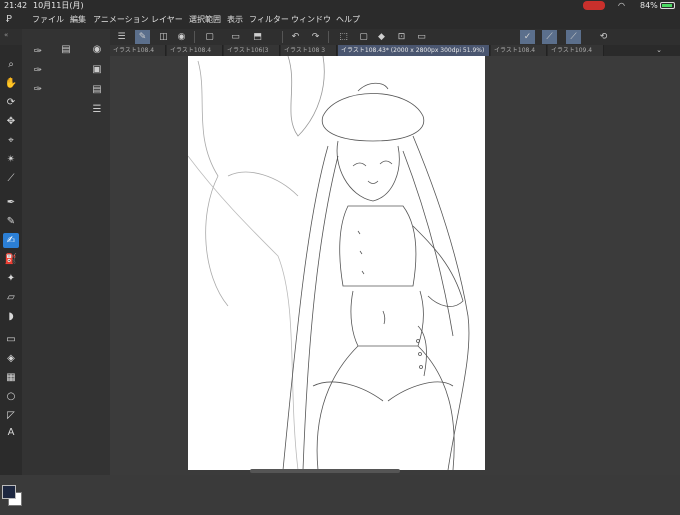 The width and height of the screenshot is (680, 515). I want to click on sub-tool-palette: ✑ ✑ ✑, so click(38, 252).